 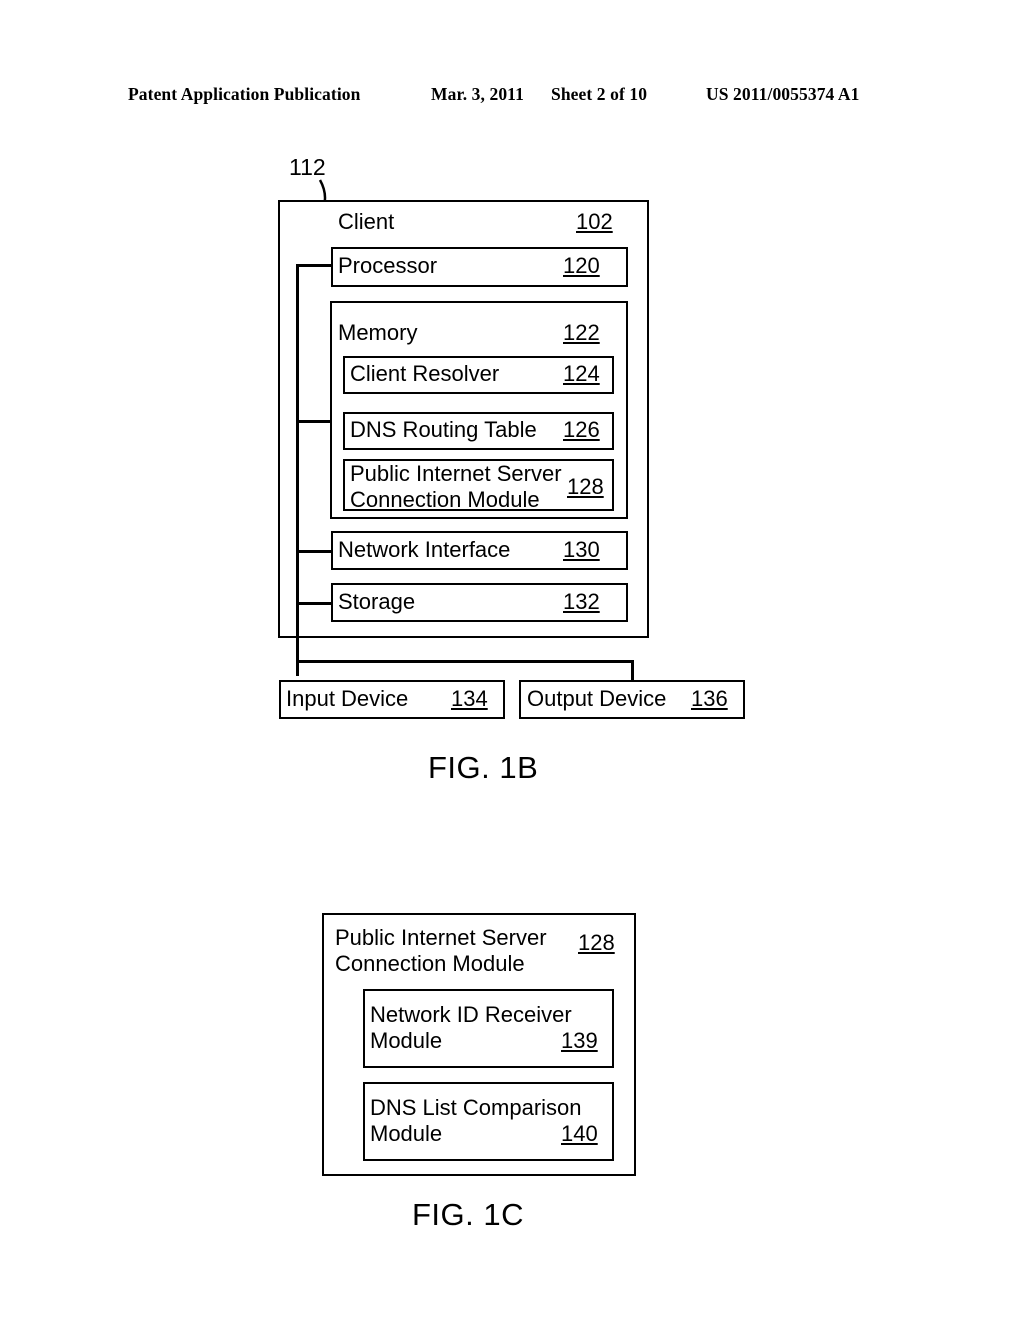 What do you see at coordinates (378, 332) in the screenshot?
I see `memory-label: Memory` at bounding box center [378, 332].